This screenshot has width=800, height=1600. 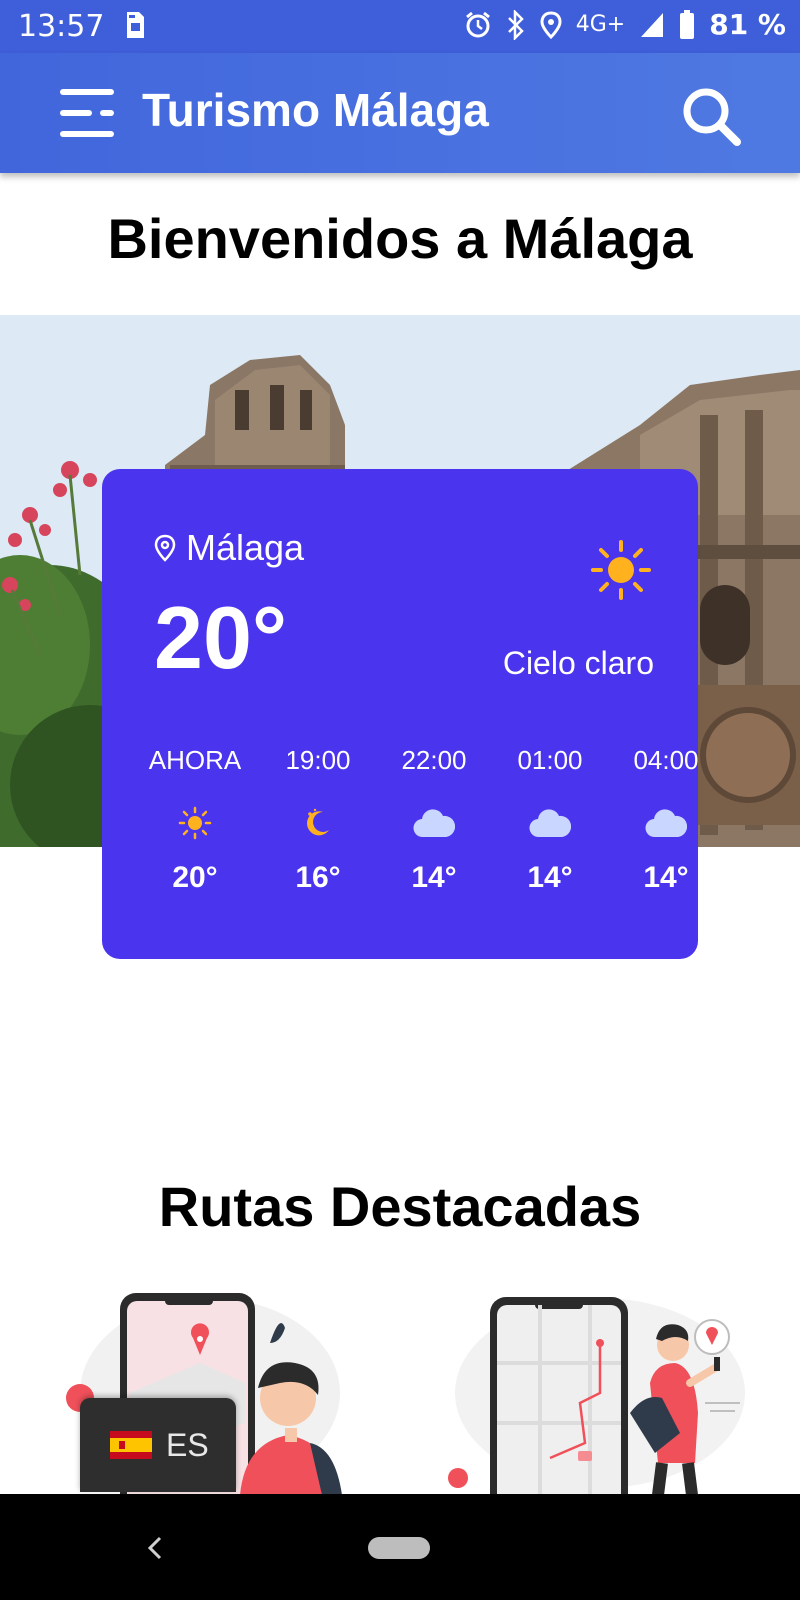 What do you see at coordinates (434, 760) in the screenshot?
I see `forecast-time: 22:00` at bounding box center [434, 760].